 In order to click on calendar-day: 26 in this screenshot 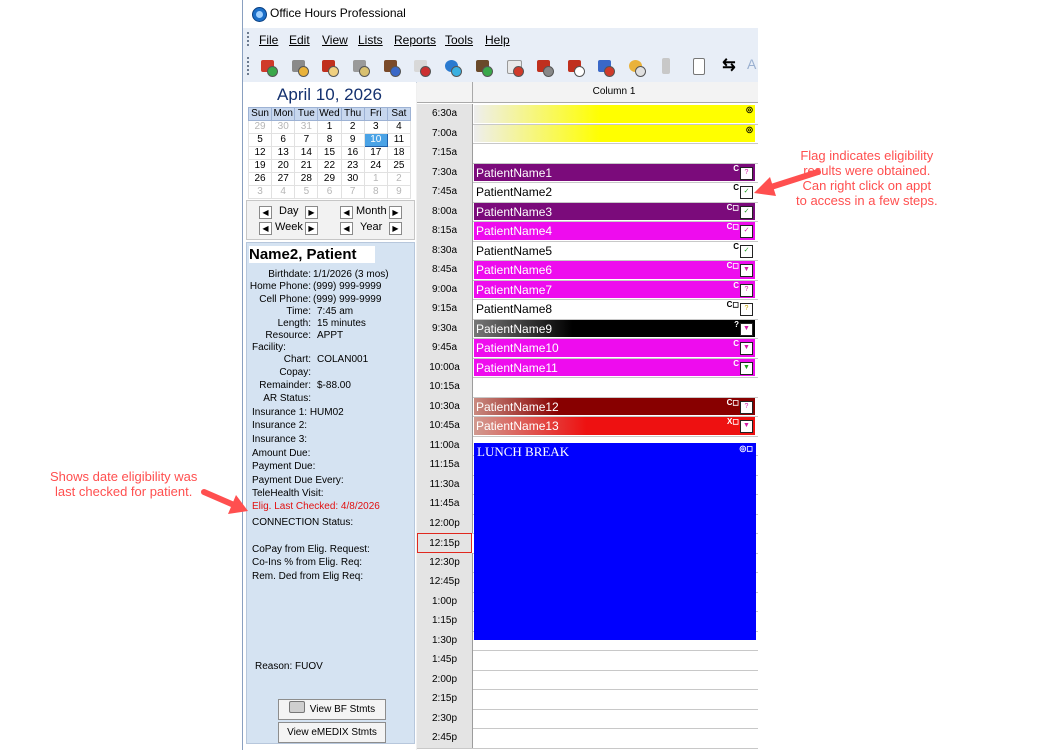, I will do `click(260, 179)`.